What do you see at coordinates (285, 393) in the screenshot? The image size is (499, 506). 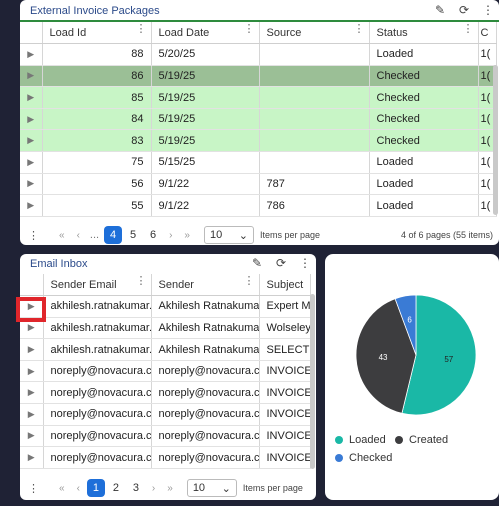 I see `subject-cell: INVOICE T` at bounding box center [285, 393].